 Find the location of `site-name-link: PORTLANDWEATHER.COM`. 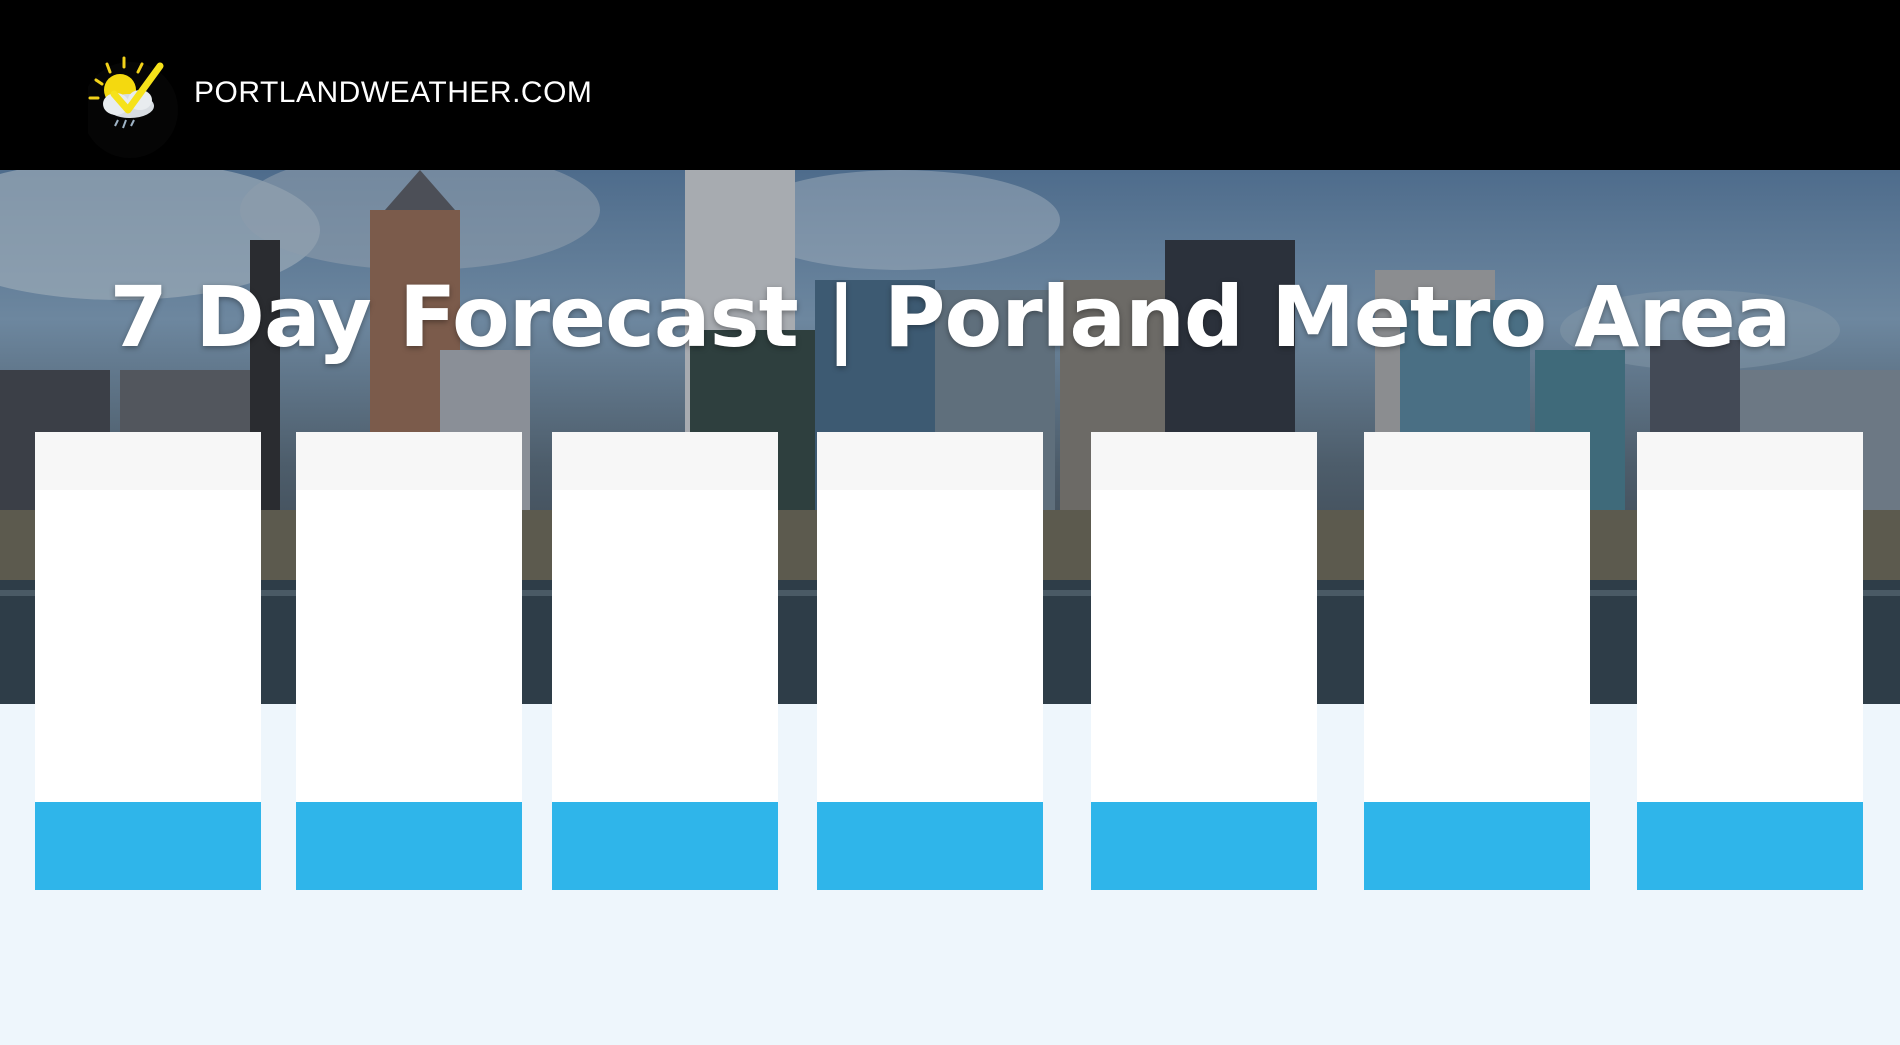

site-name-link: PORTLANDWEATHER.COM is located at coordinates (393, 93).